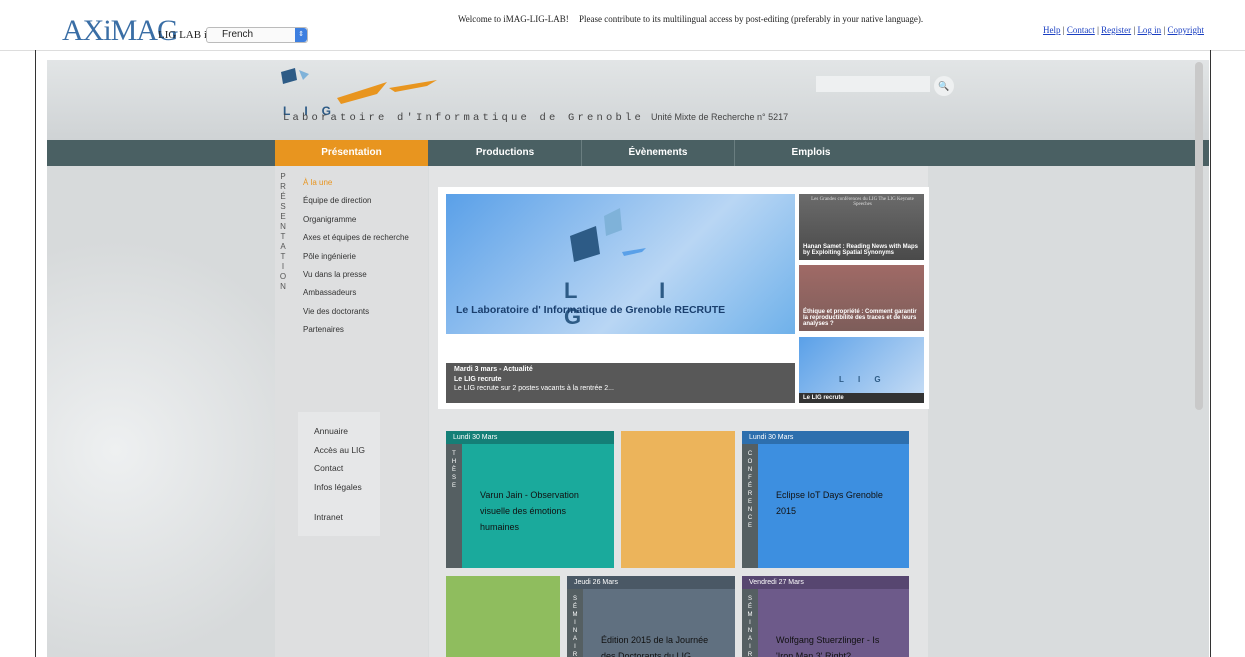 The image size is (1245, 657). Describe the element at coordinates (811, 153) in the screenshot. I see `nav-emplois: Emplois` at that location.